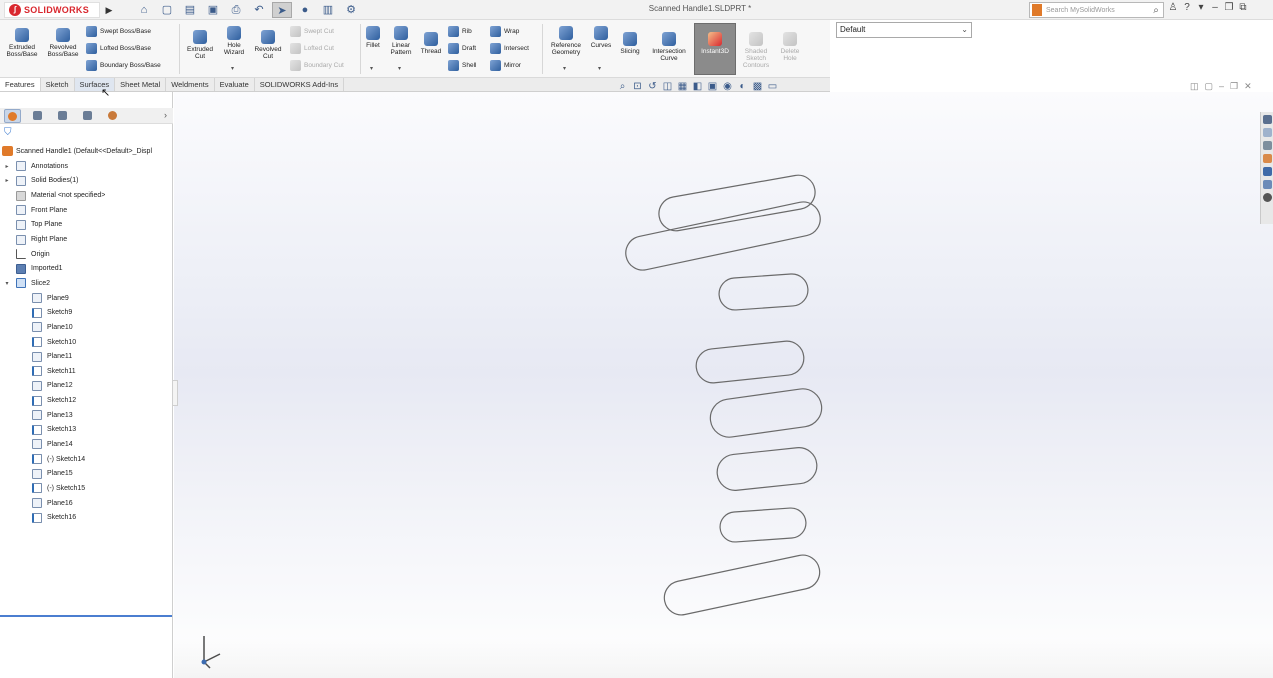  I want to click on panel-splitter-handle, so click(175, 393).